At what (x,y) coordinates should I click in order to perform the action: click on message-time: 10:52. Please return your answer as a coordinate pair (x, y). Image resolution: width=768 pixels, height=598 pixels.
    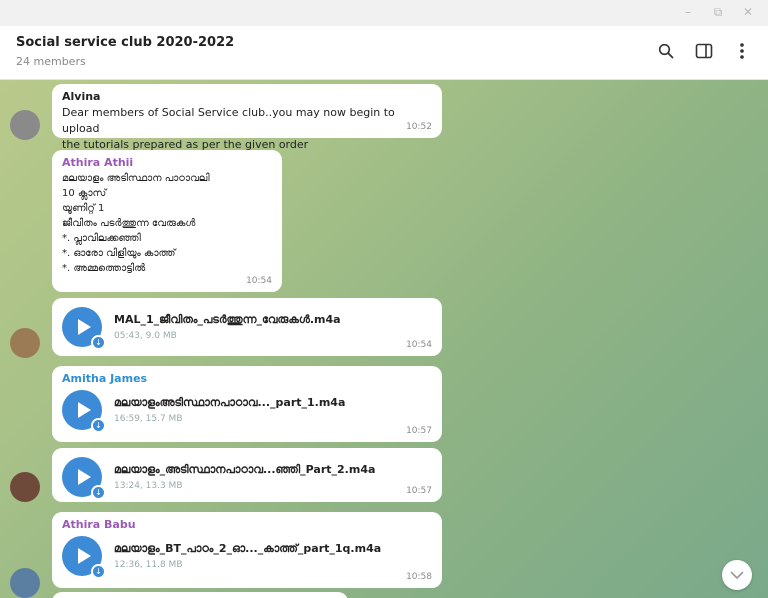
    Looking at the image, I should click on (419, 127).